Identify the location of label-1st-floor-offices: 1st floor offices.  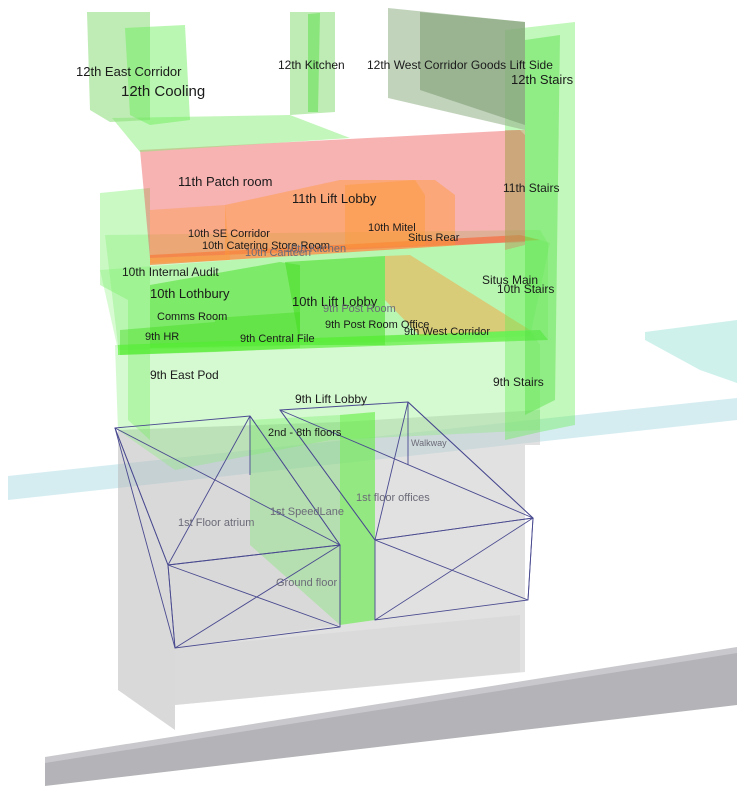
(393, 498).